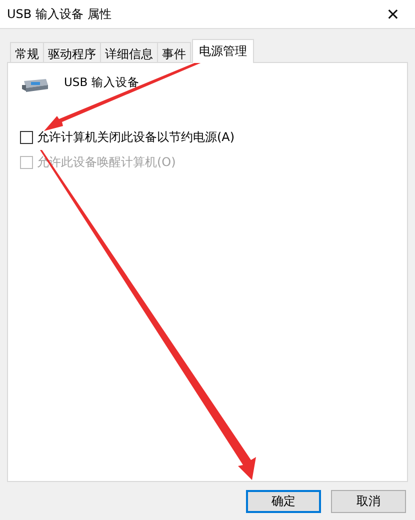 The width and height of the screenshot is (415, 520). I want to click on device-name: USB 输入设备, so click(102, 82).